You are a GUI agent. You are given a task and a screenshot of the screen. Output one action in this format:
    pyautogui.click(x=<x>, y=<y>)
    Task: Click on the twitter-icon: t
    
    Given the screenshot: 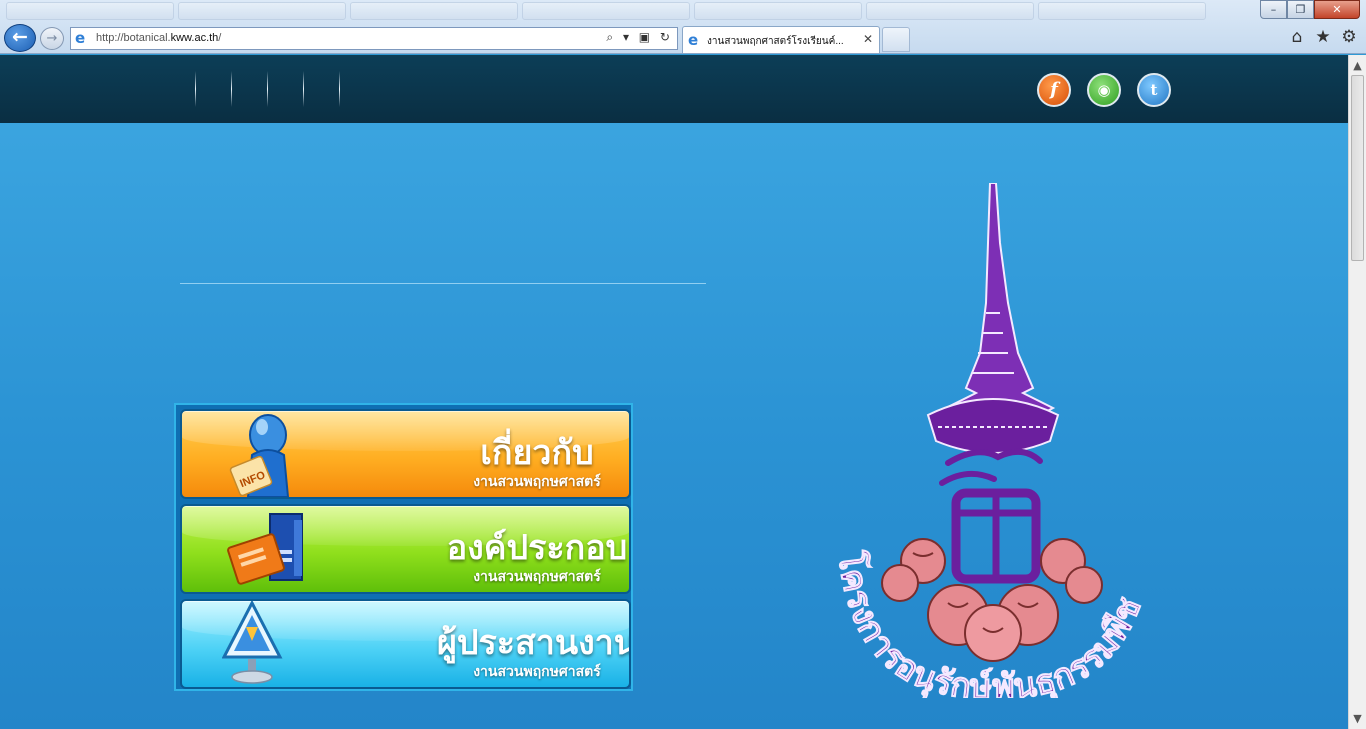 What is the action you would take?
    pyautogui.click(x=1154, y=90)
    